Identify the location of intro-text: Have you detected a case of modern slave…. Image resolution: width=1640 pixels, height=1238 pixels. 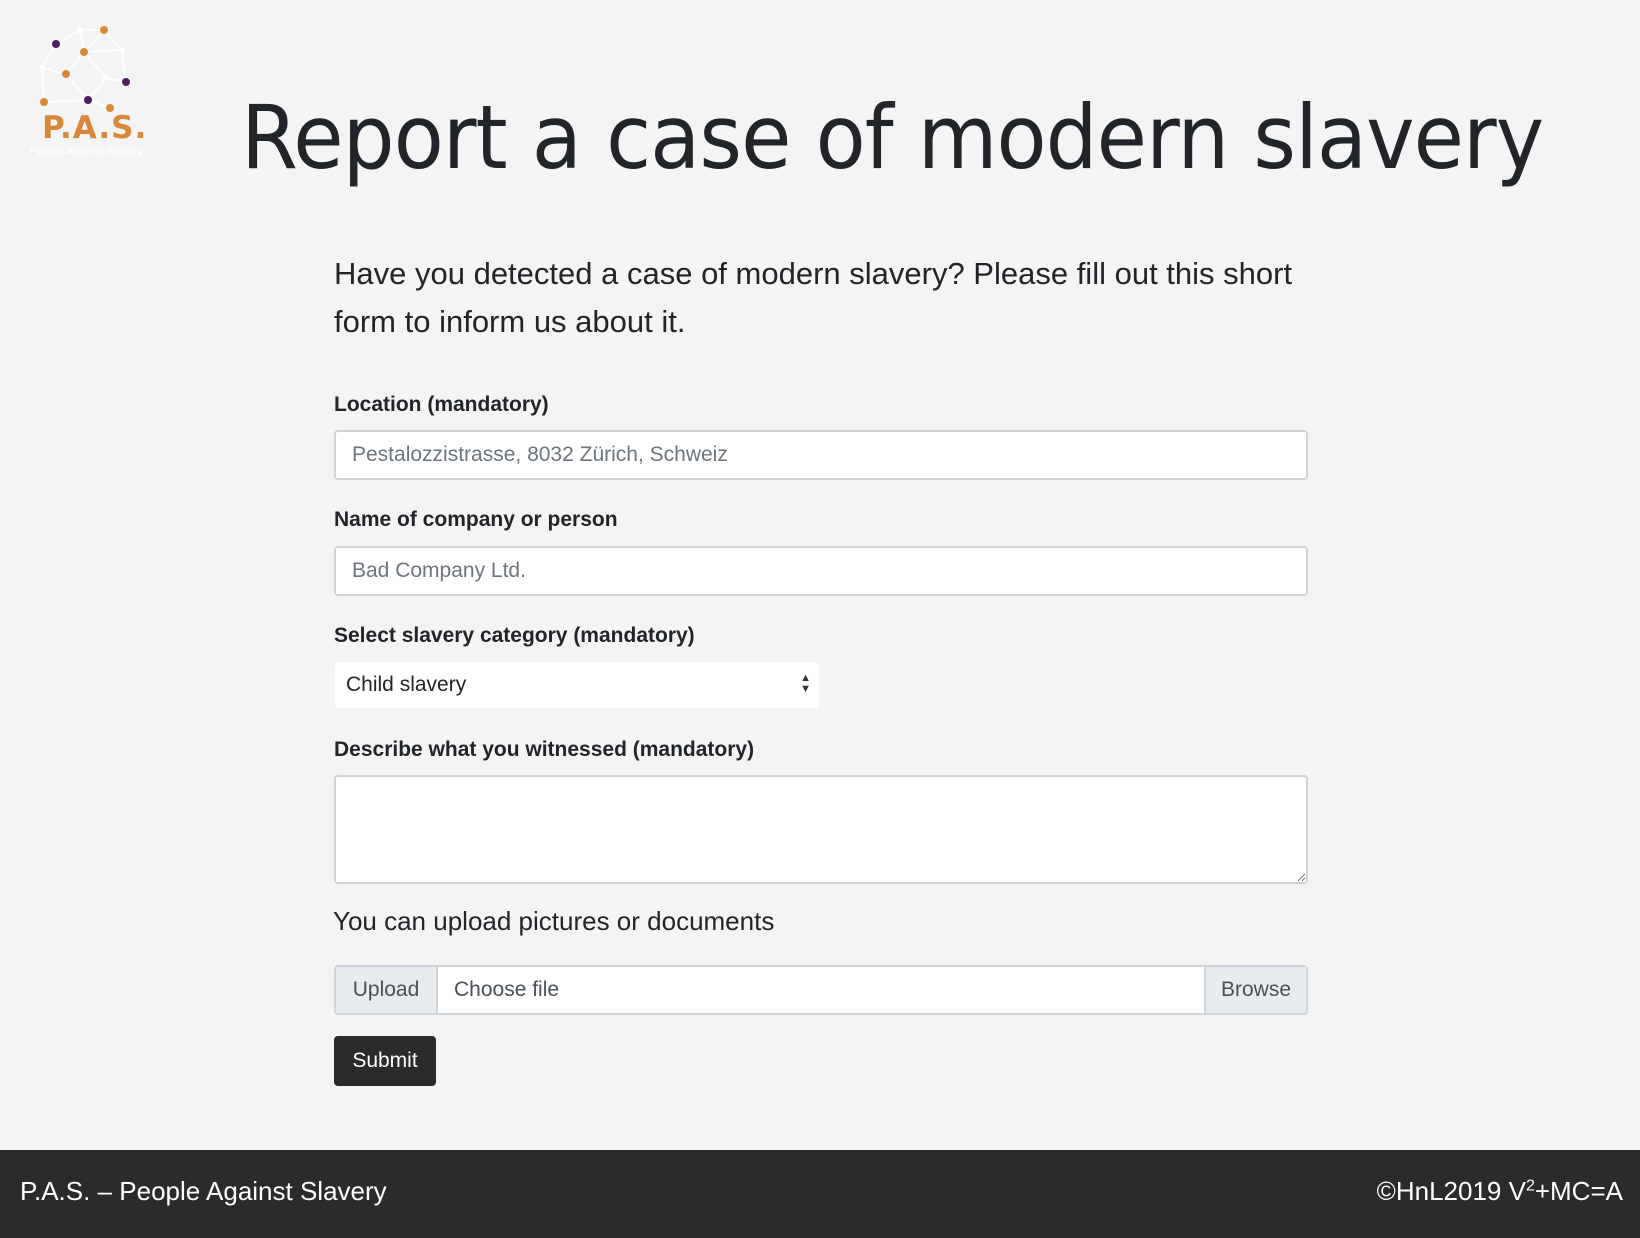
(813, 297).